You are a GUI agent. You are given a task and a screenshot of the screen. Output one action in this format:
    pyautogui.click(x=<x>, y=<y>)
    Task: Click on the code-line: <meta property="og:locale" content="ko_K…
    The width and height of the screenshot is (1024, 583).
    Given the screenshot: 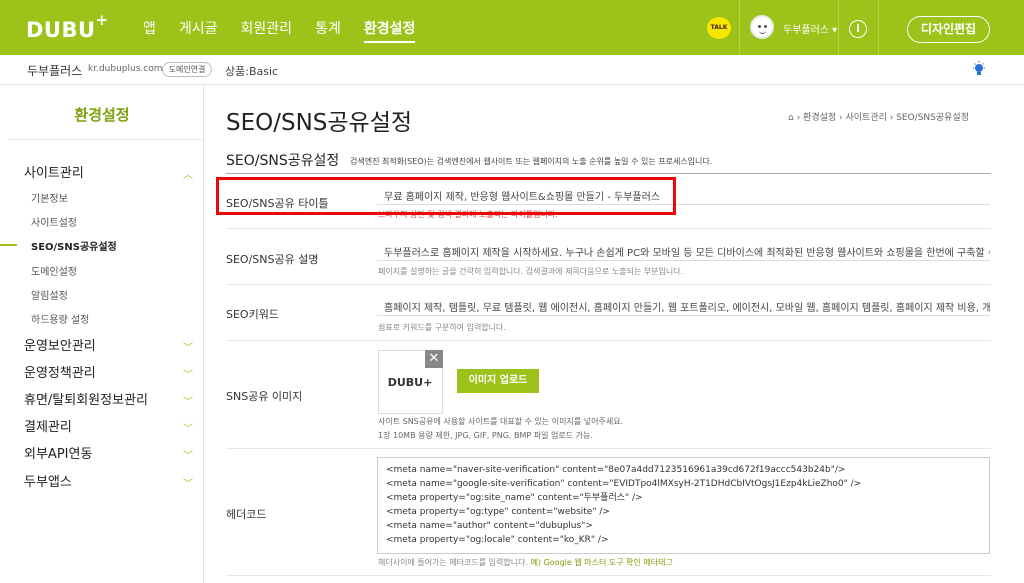 What is the action you would take?
    pyautogui.click(x=497, y=540)
    